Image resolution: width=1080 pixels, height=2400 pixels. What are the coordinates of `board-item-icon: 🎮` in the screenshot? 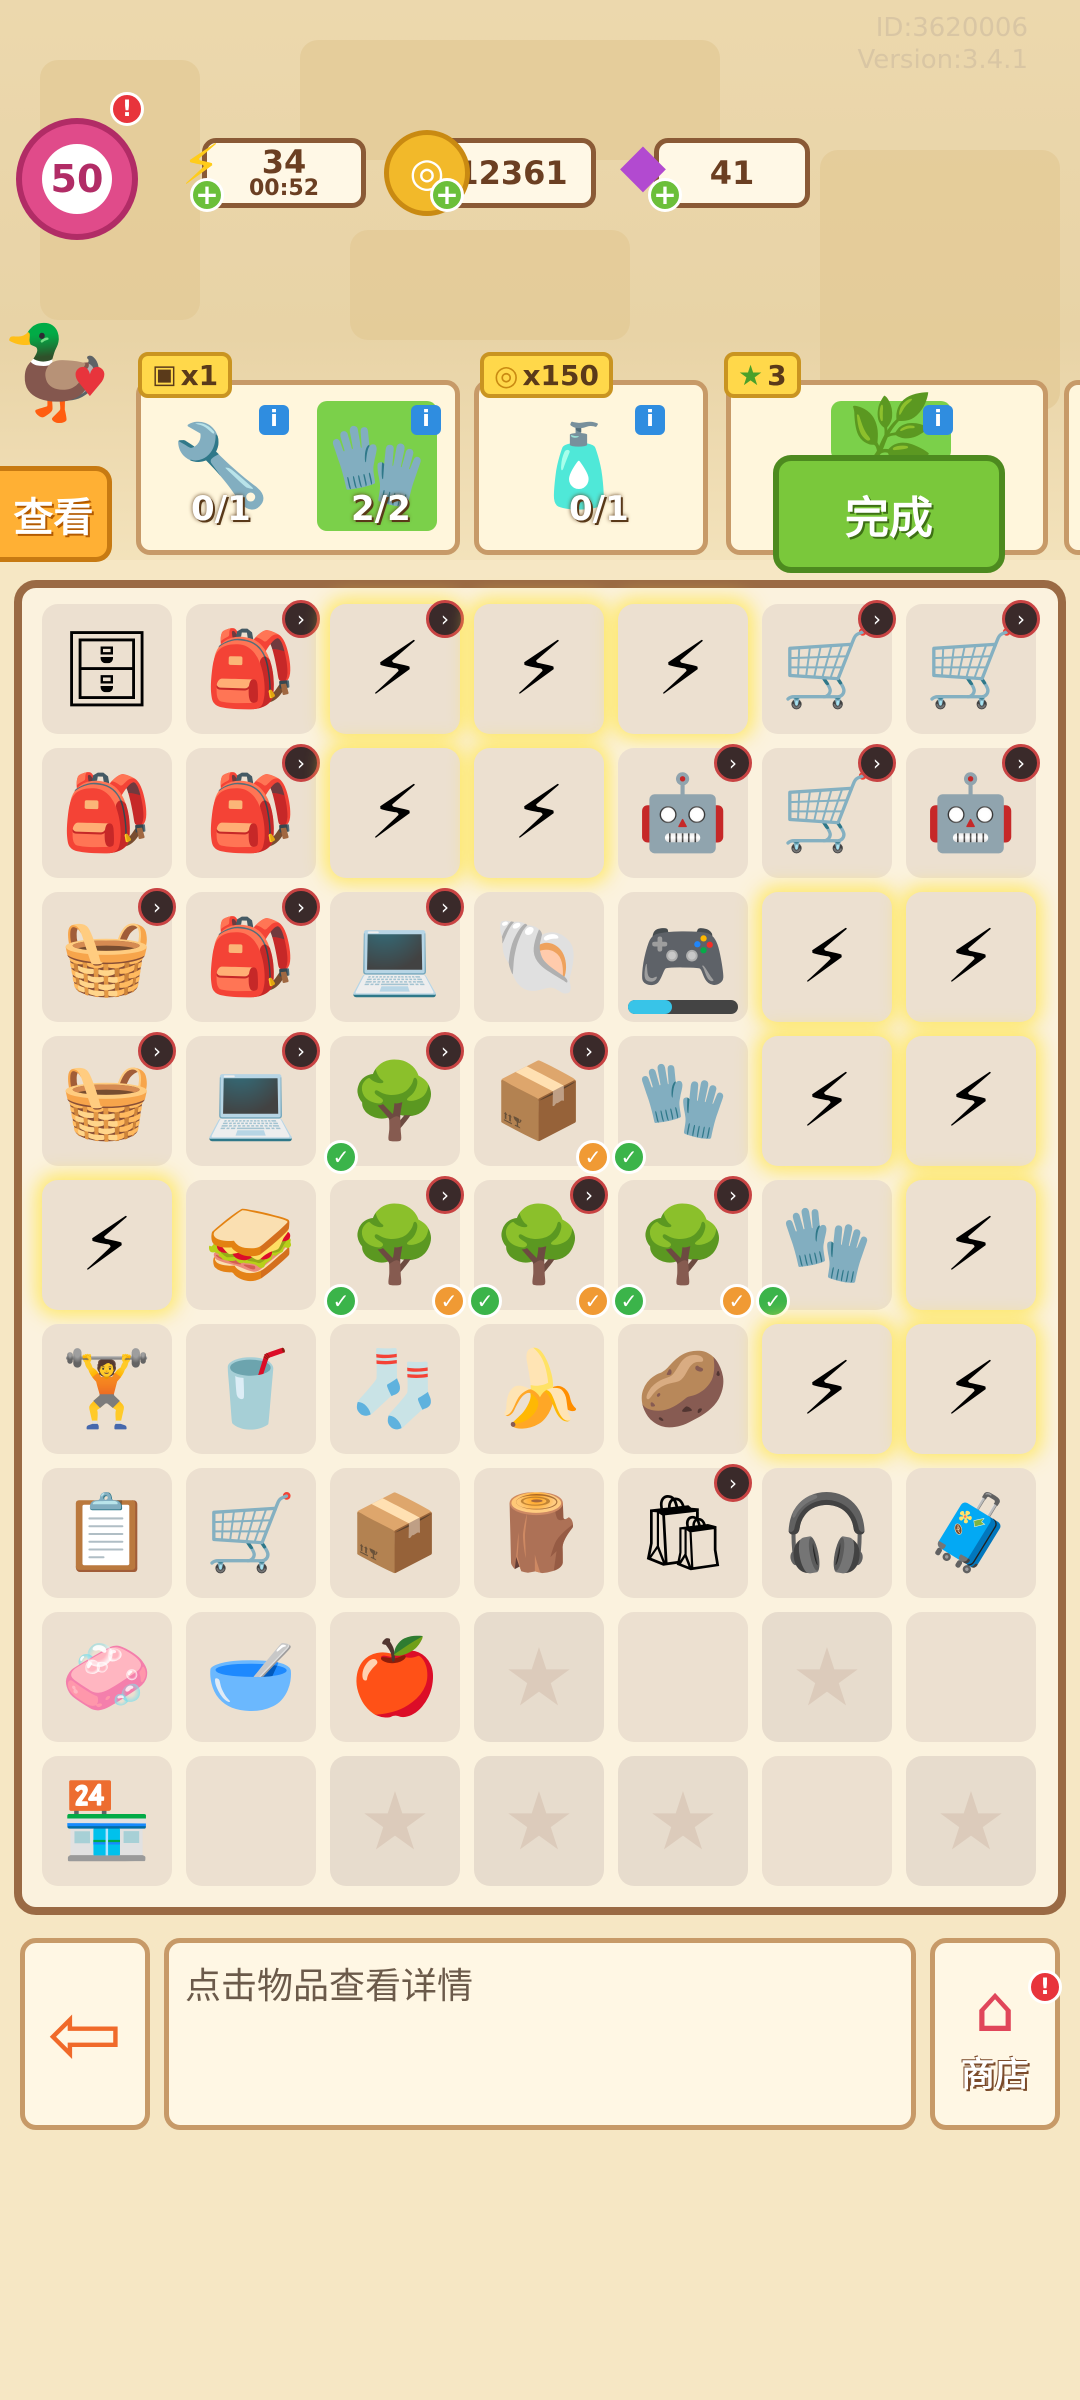 It's located at (683, 956).